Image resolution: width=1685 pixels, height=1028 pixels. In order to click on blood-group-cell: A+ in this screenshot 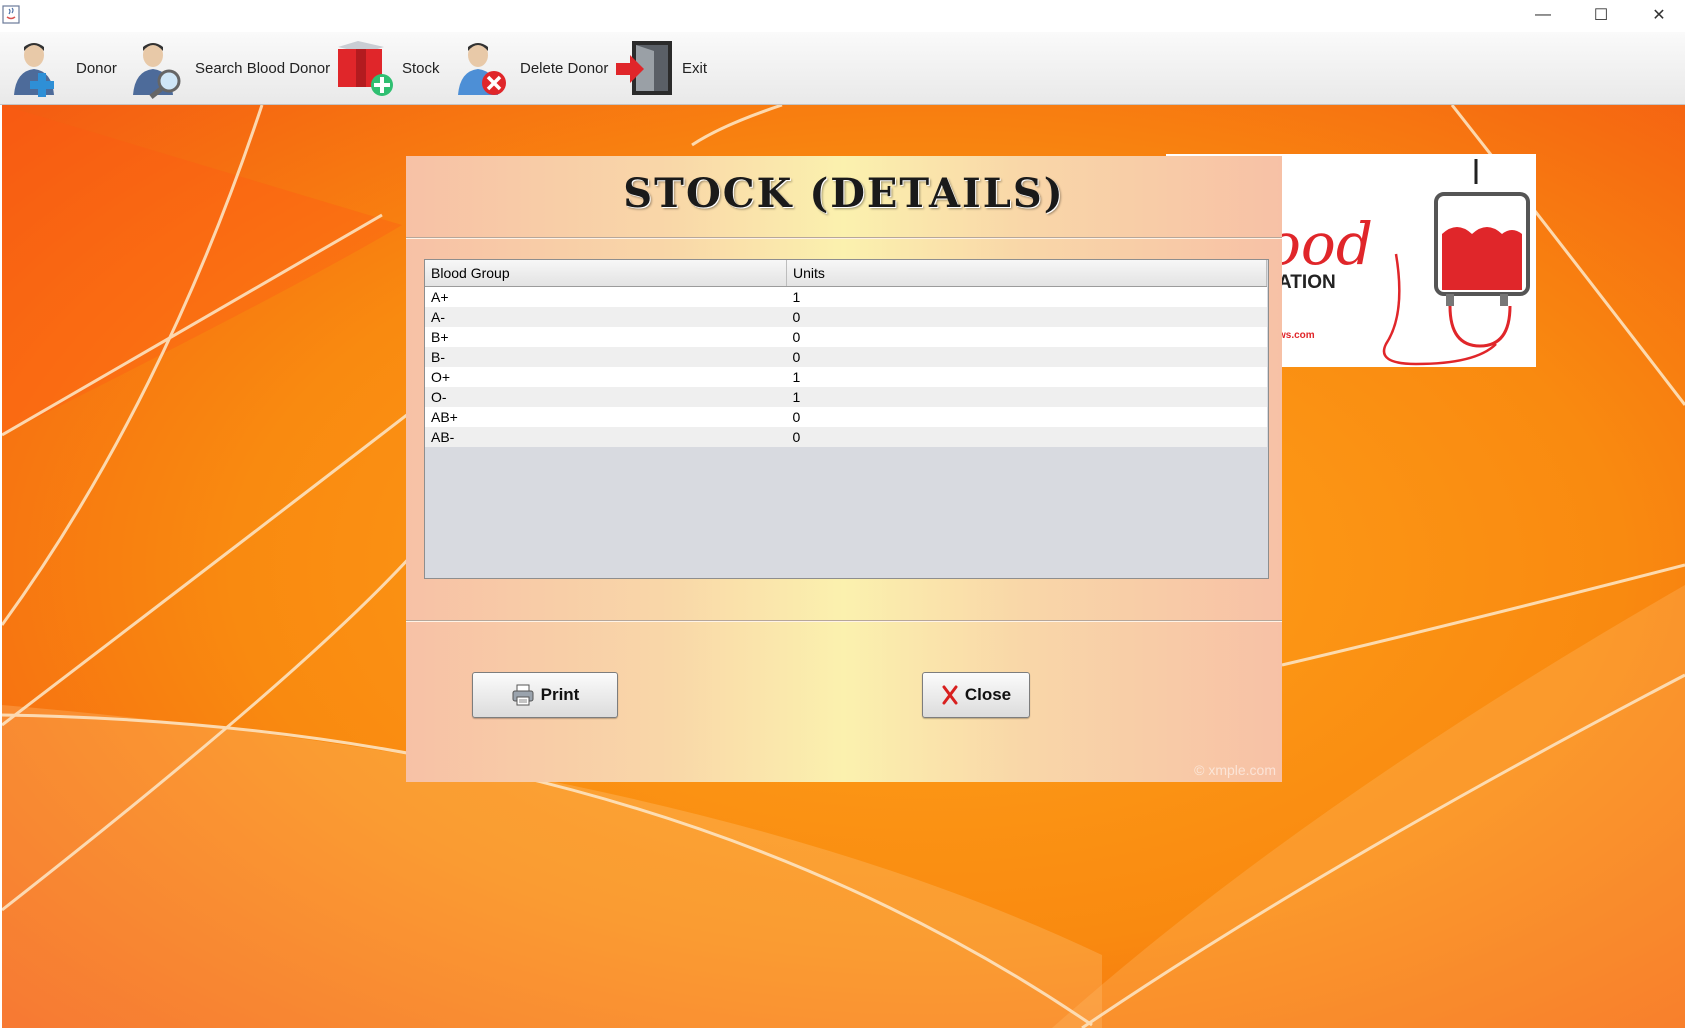, I will do `click(606, 296)`.